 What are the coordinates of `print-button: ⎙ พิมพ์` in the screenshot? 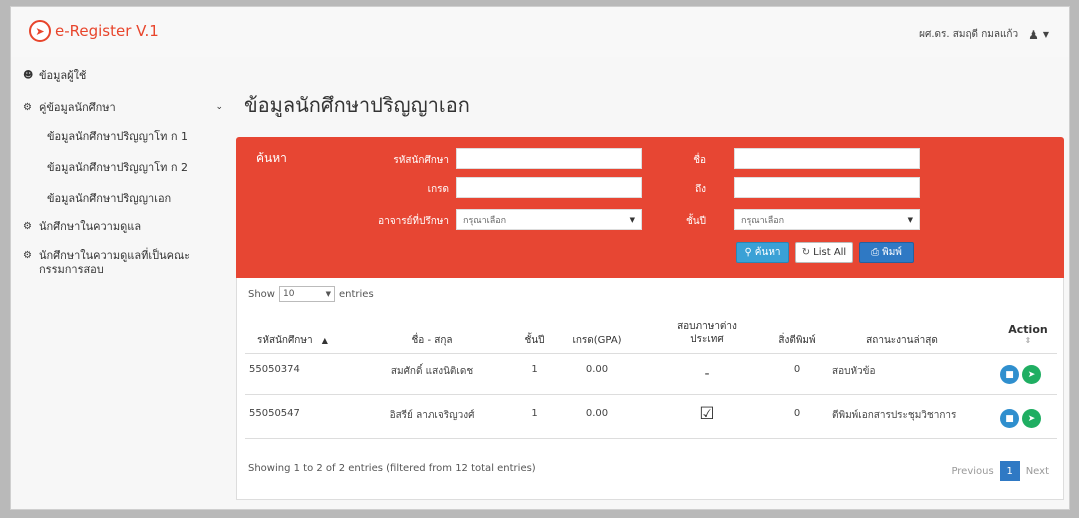 It's located at (886, 252).